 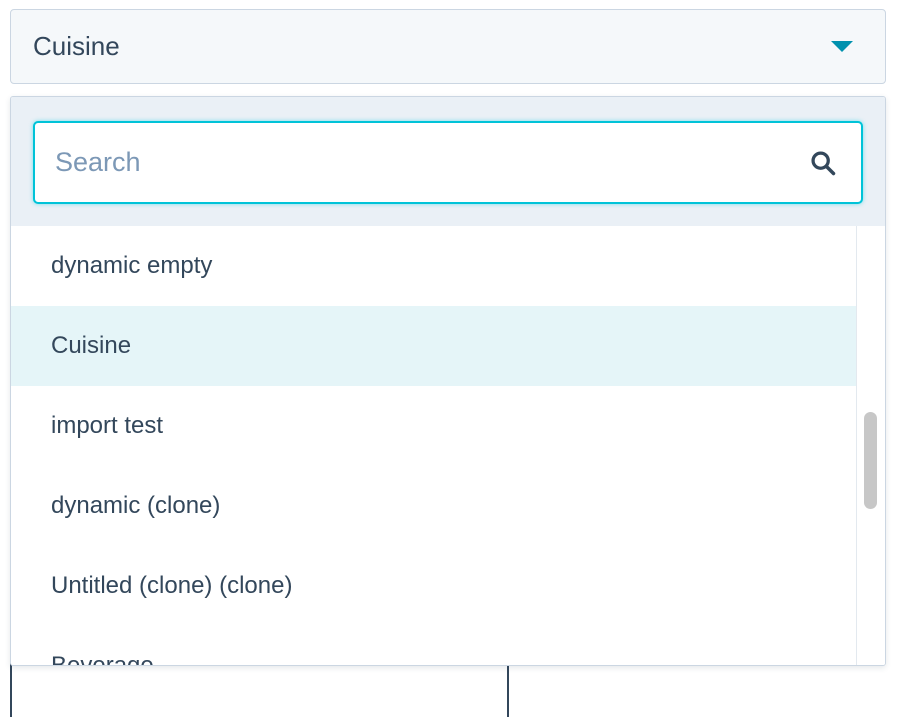 I want to click on option-untitled-clone-clone: Untitled (clone) (clone), so click(x=433, y=586).